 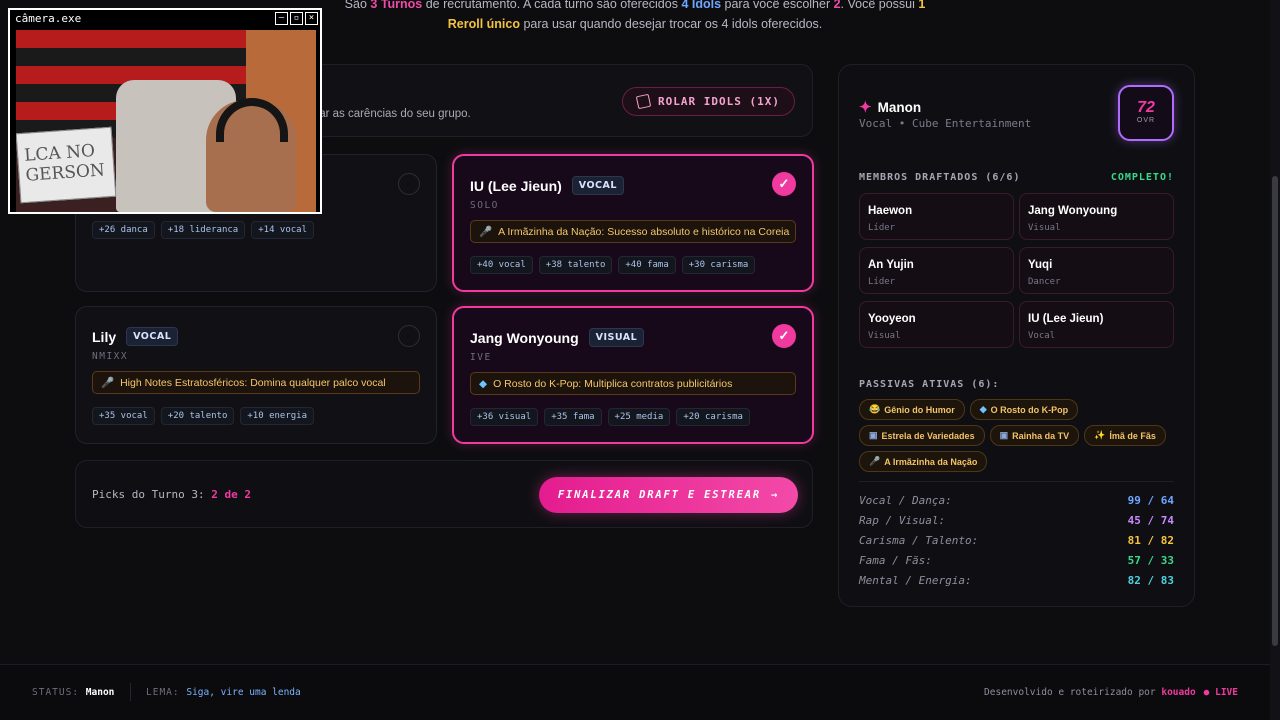 I want to click on intro-text-part: . Você possui, so click(x=879, y=5).